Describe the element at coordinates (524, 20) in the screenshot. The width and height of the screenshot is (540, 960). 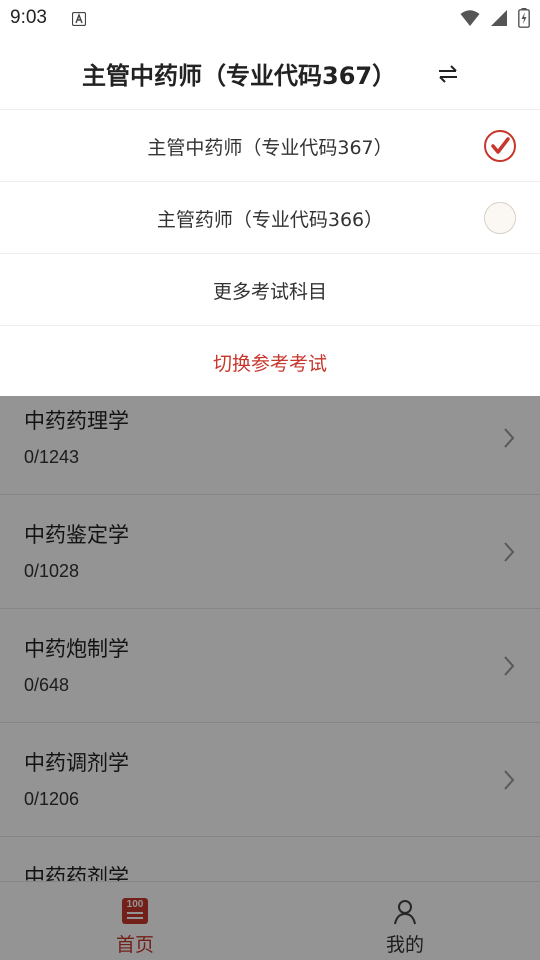
I see `battery-charging-icon` at that location.